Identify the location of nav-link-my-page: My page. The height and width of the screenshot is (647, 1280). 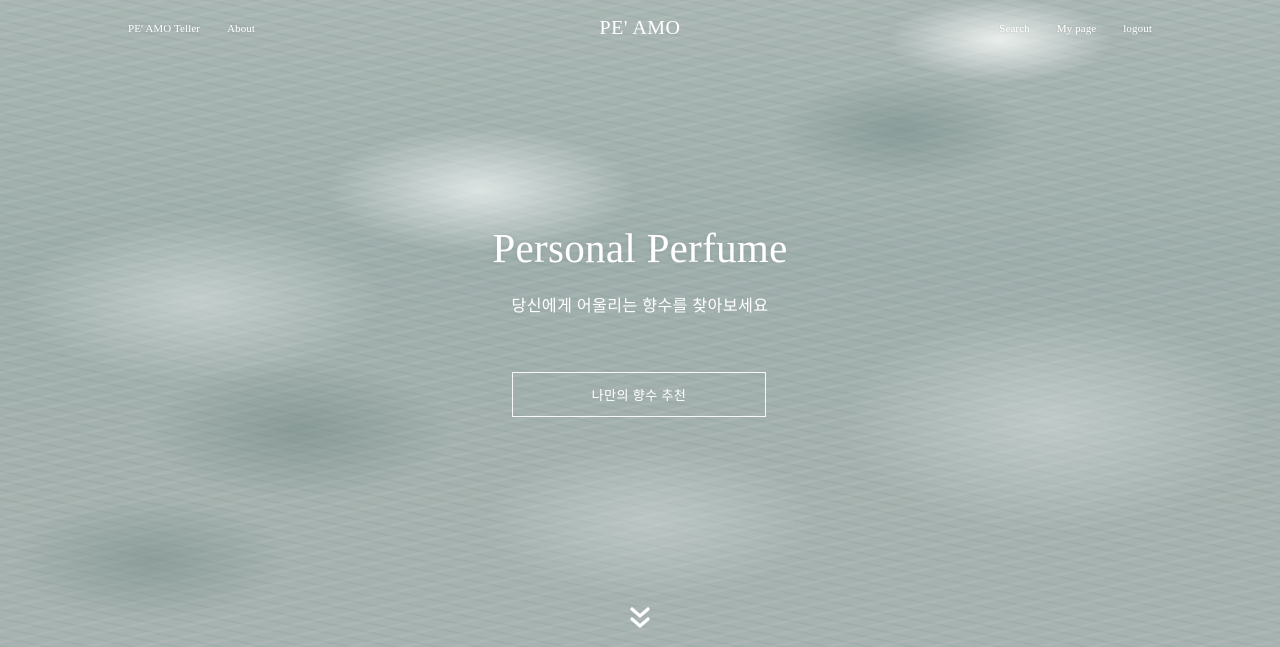
(1077, 29).